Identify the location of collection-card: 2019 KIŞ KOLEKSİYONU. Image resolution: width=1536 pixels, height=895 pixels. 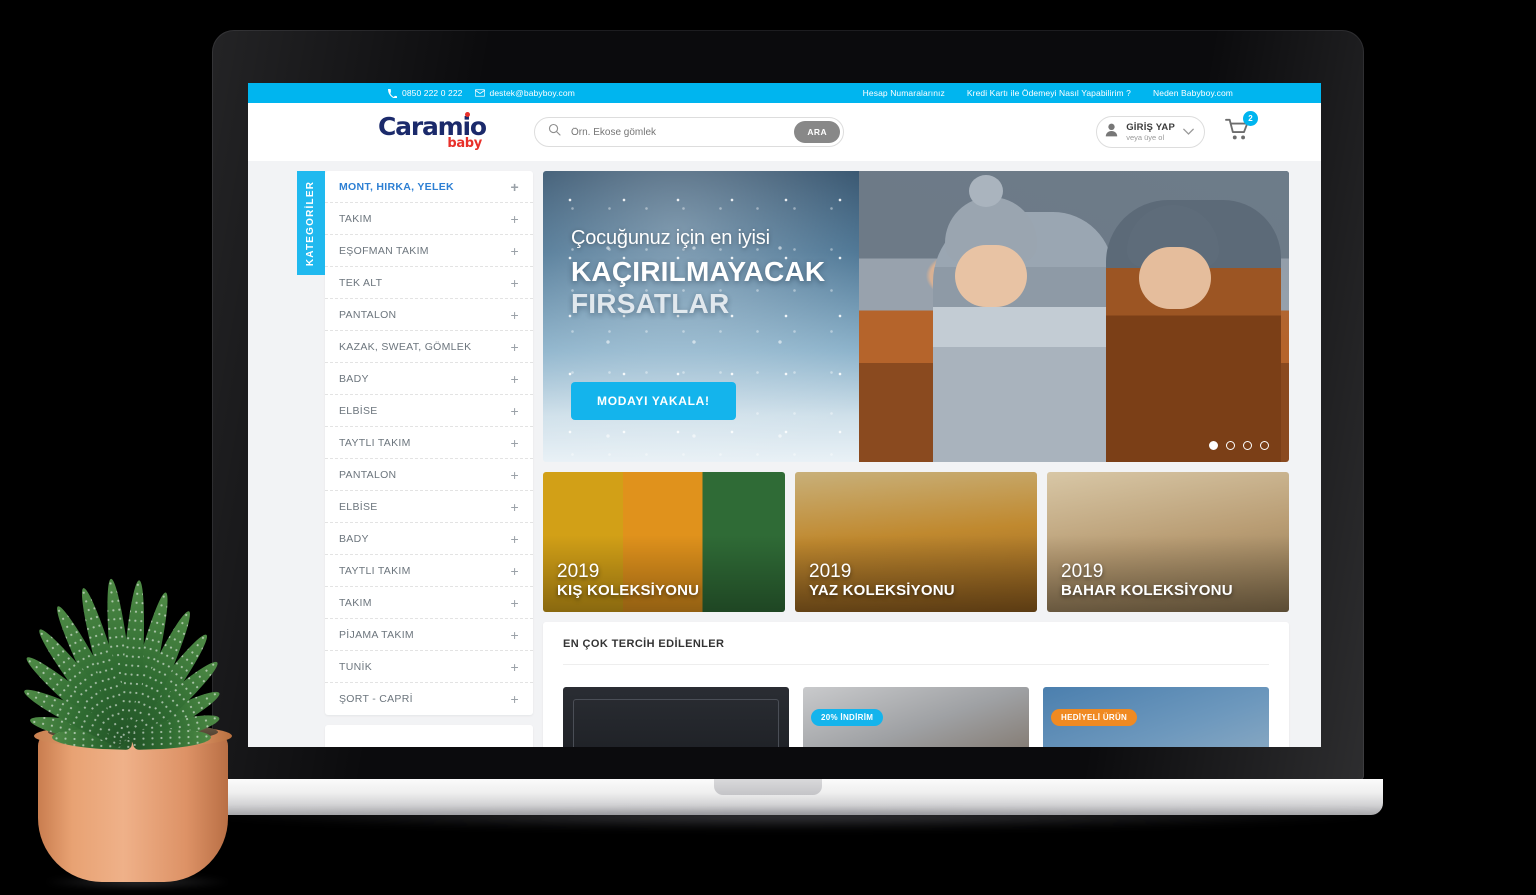
(664, 542).